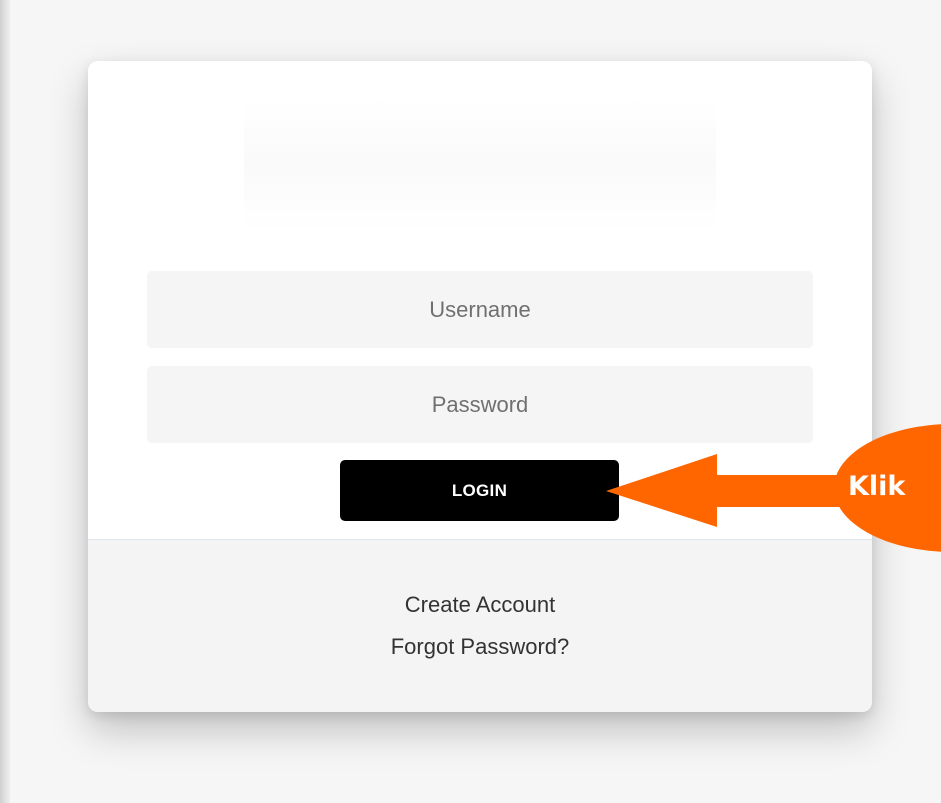 Image resolution: width=941 pixels, height=803 pixels. I want to click on logo-placeholder, so click(480, 164).